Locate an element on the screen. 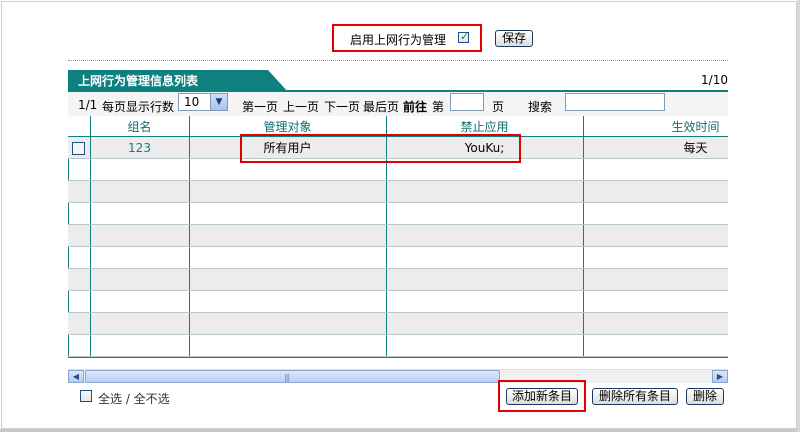 The width and height of the screenshot is (800, 432). scroll-left-icon: ◀ is located at coordinates (76, 376).